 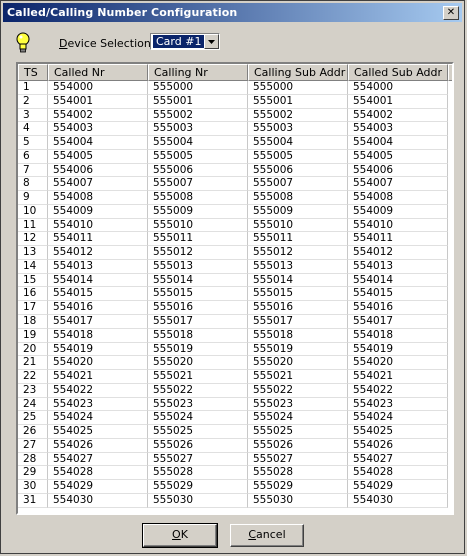 I want to click on table-cell: 25, so click(x=33, y=418).